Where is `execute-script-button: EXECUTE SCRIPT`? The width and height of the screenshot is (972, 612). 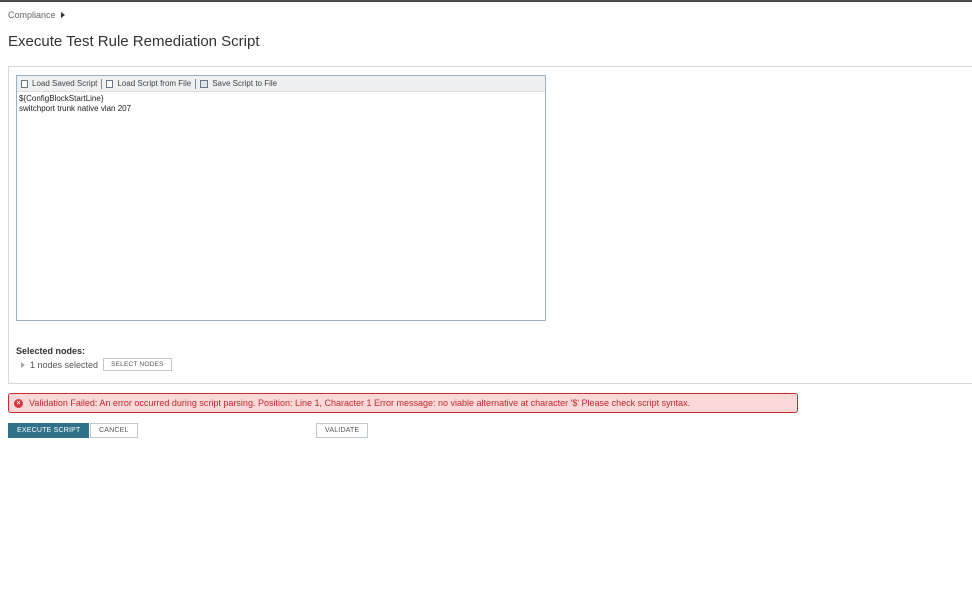
execute-script-button: EXECUTE SCRIPT is located at coordinates (49, 430).